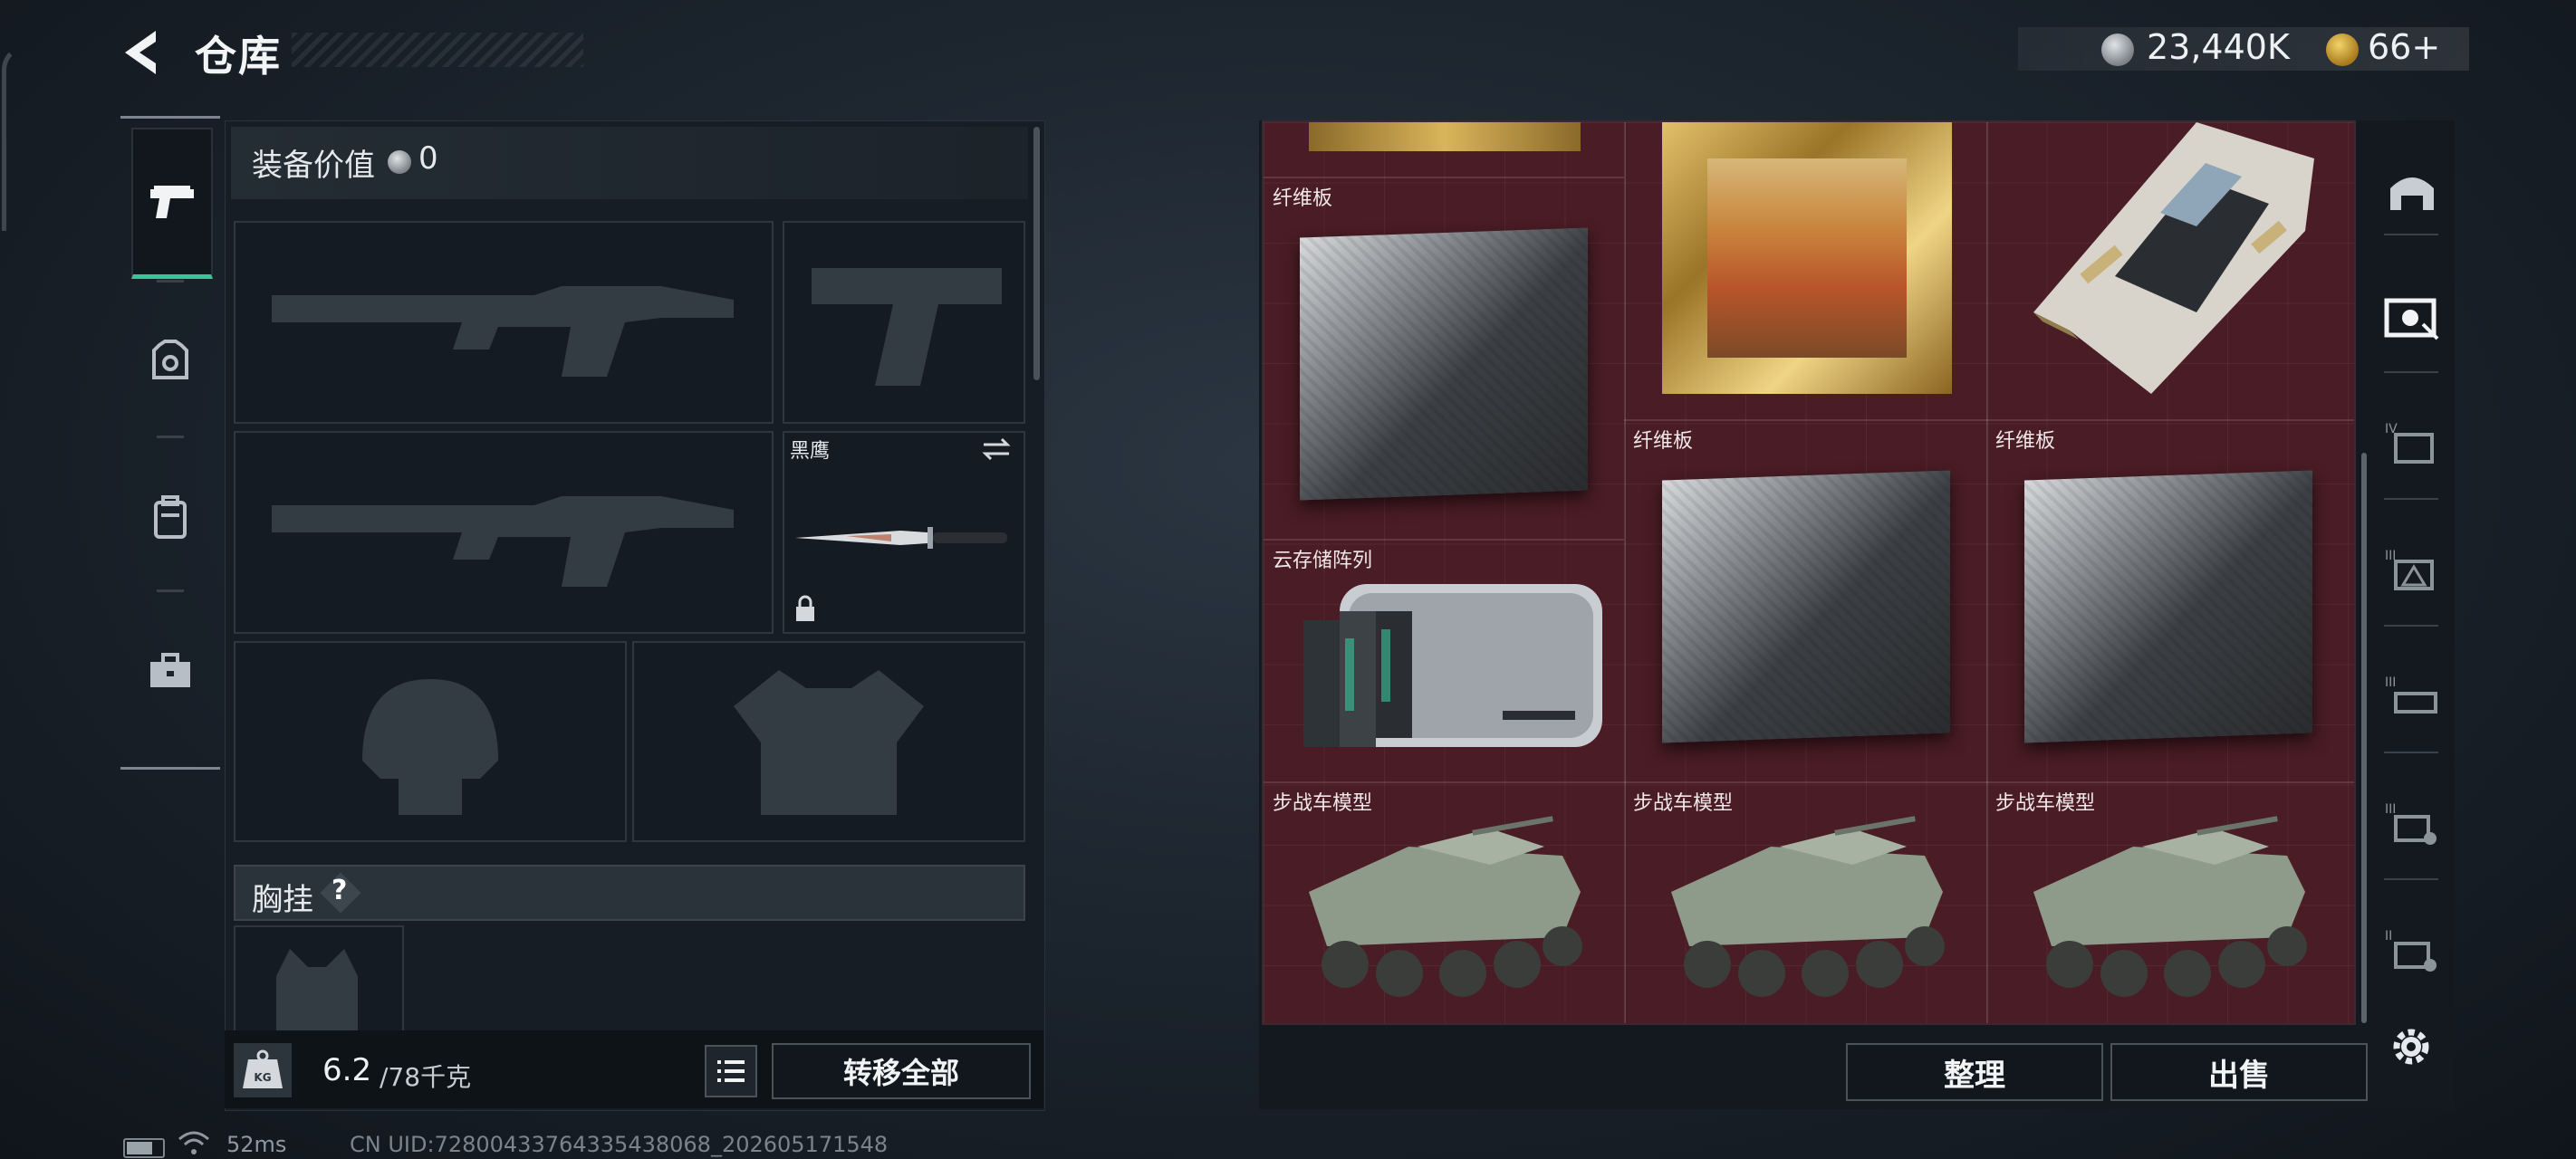 This screenshot has width=2576, height=1159. I want to click on helmet-slot, so click(430, 741).